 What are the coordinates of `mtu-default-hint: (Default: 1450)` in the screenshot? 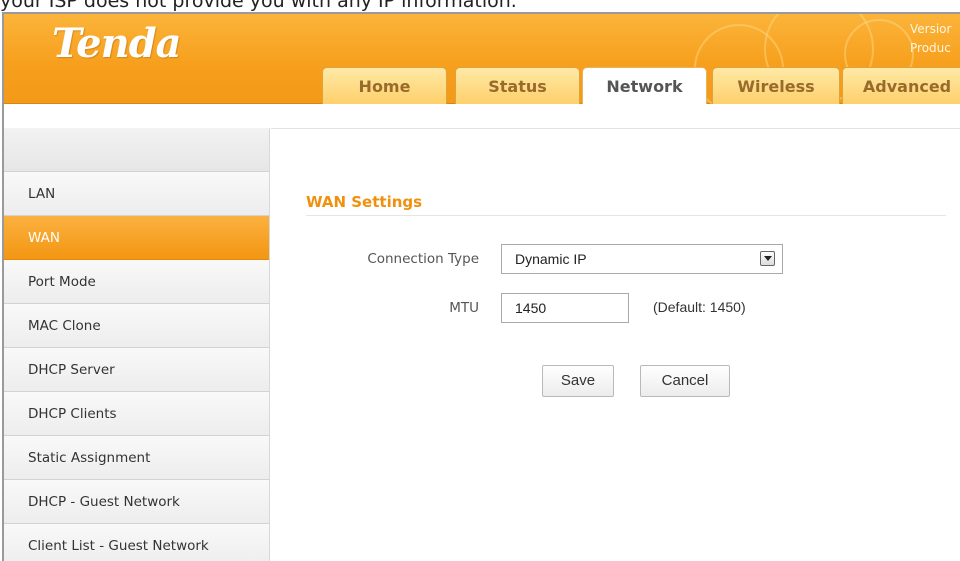 It's located at (699, 307).